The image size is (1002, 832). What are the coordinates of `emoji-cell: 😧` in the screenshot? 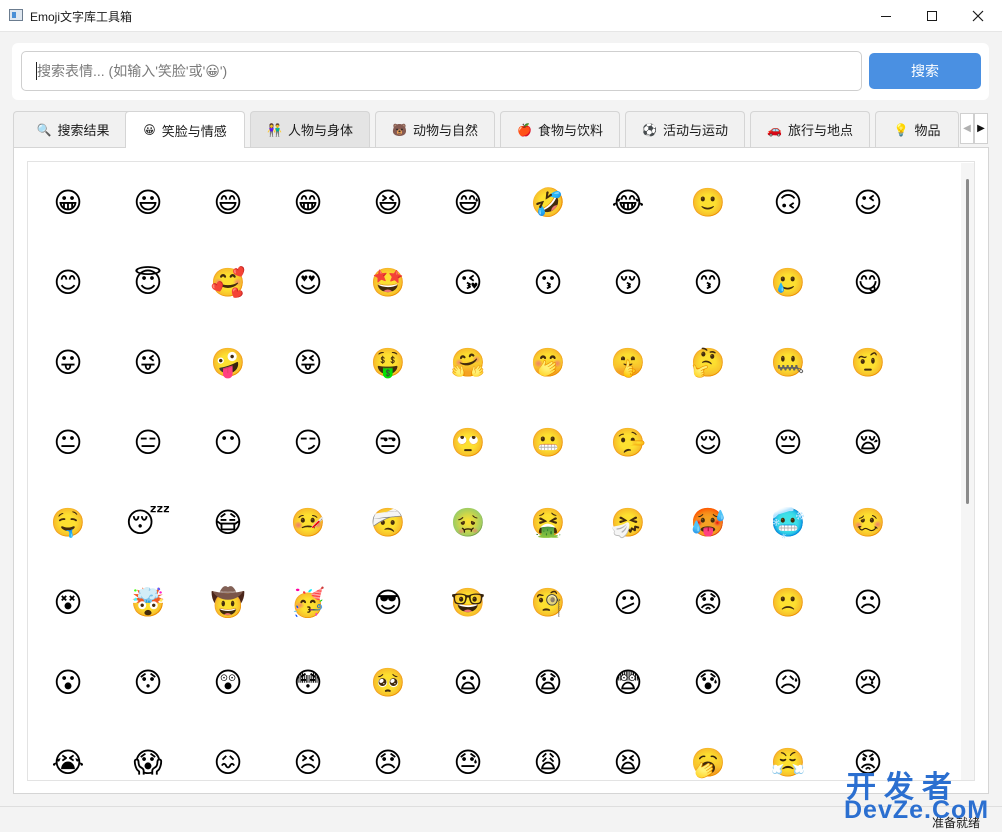 It's located at (548, 683).